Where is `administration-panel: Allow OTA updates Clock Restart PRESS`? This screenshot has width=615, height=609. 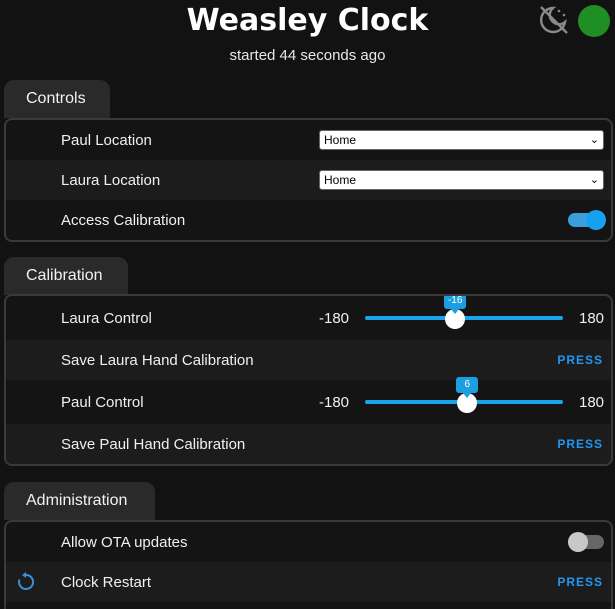
administration-panel: Allow OTA updates Clock Restart PRESS is located at coordinates (308, 564).